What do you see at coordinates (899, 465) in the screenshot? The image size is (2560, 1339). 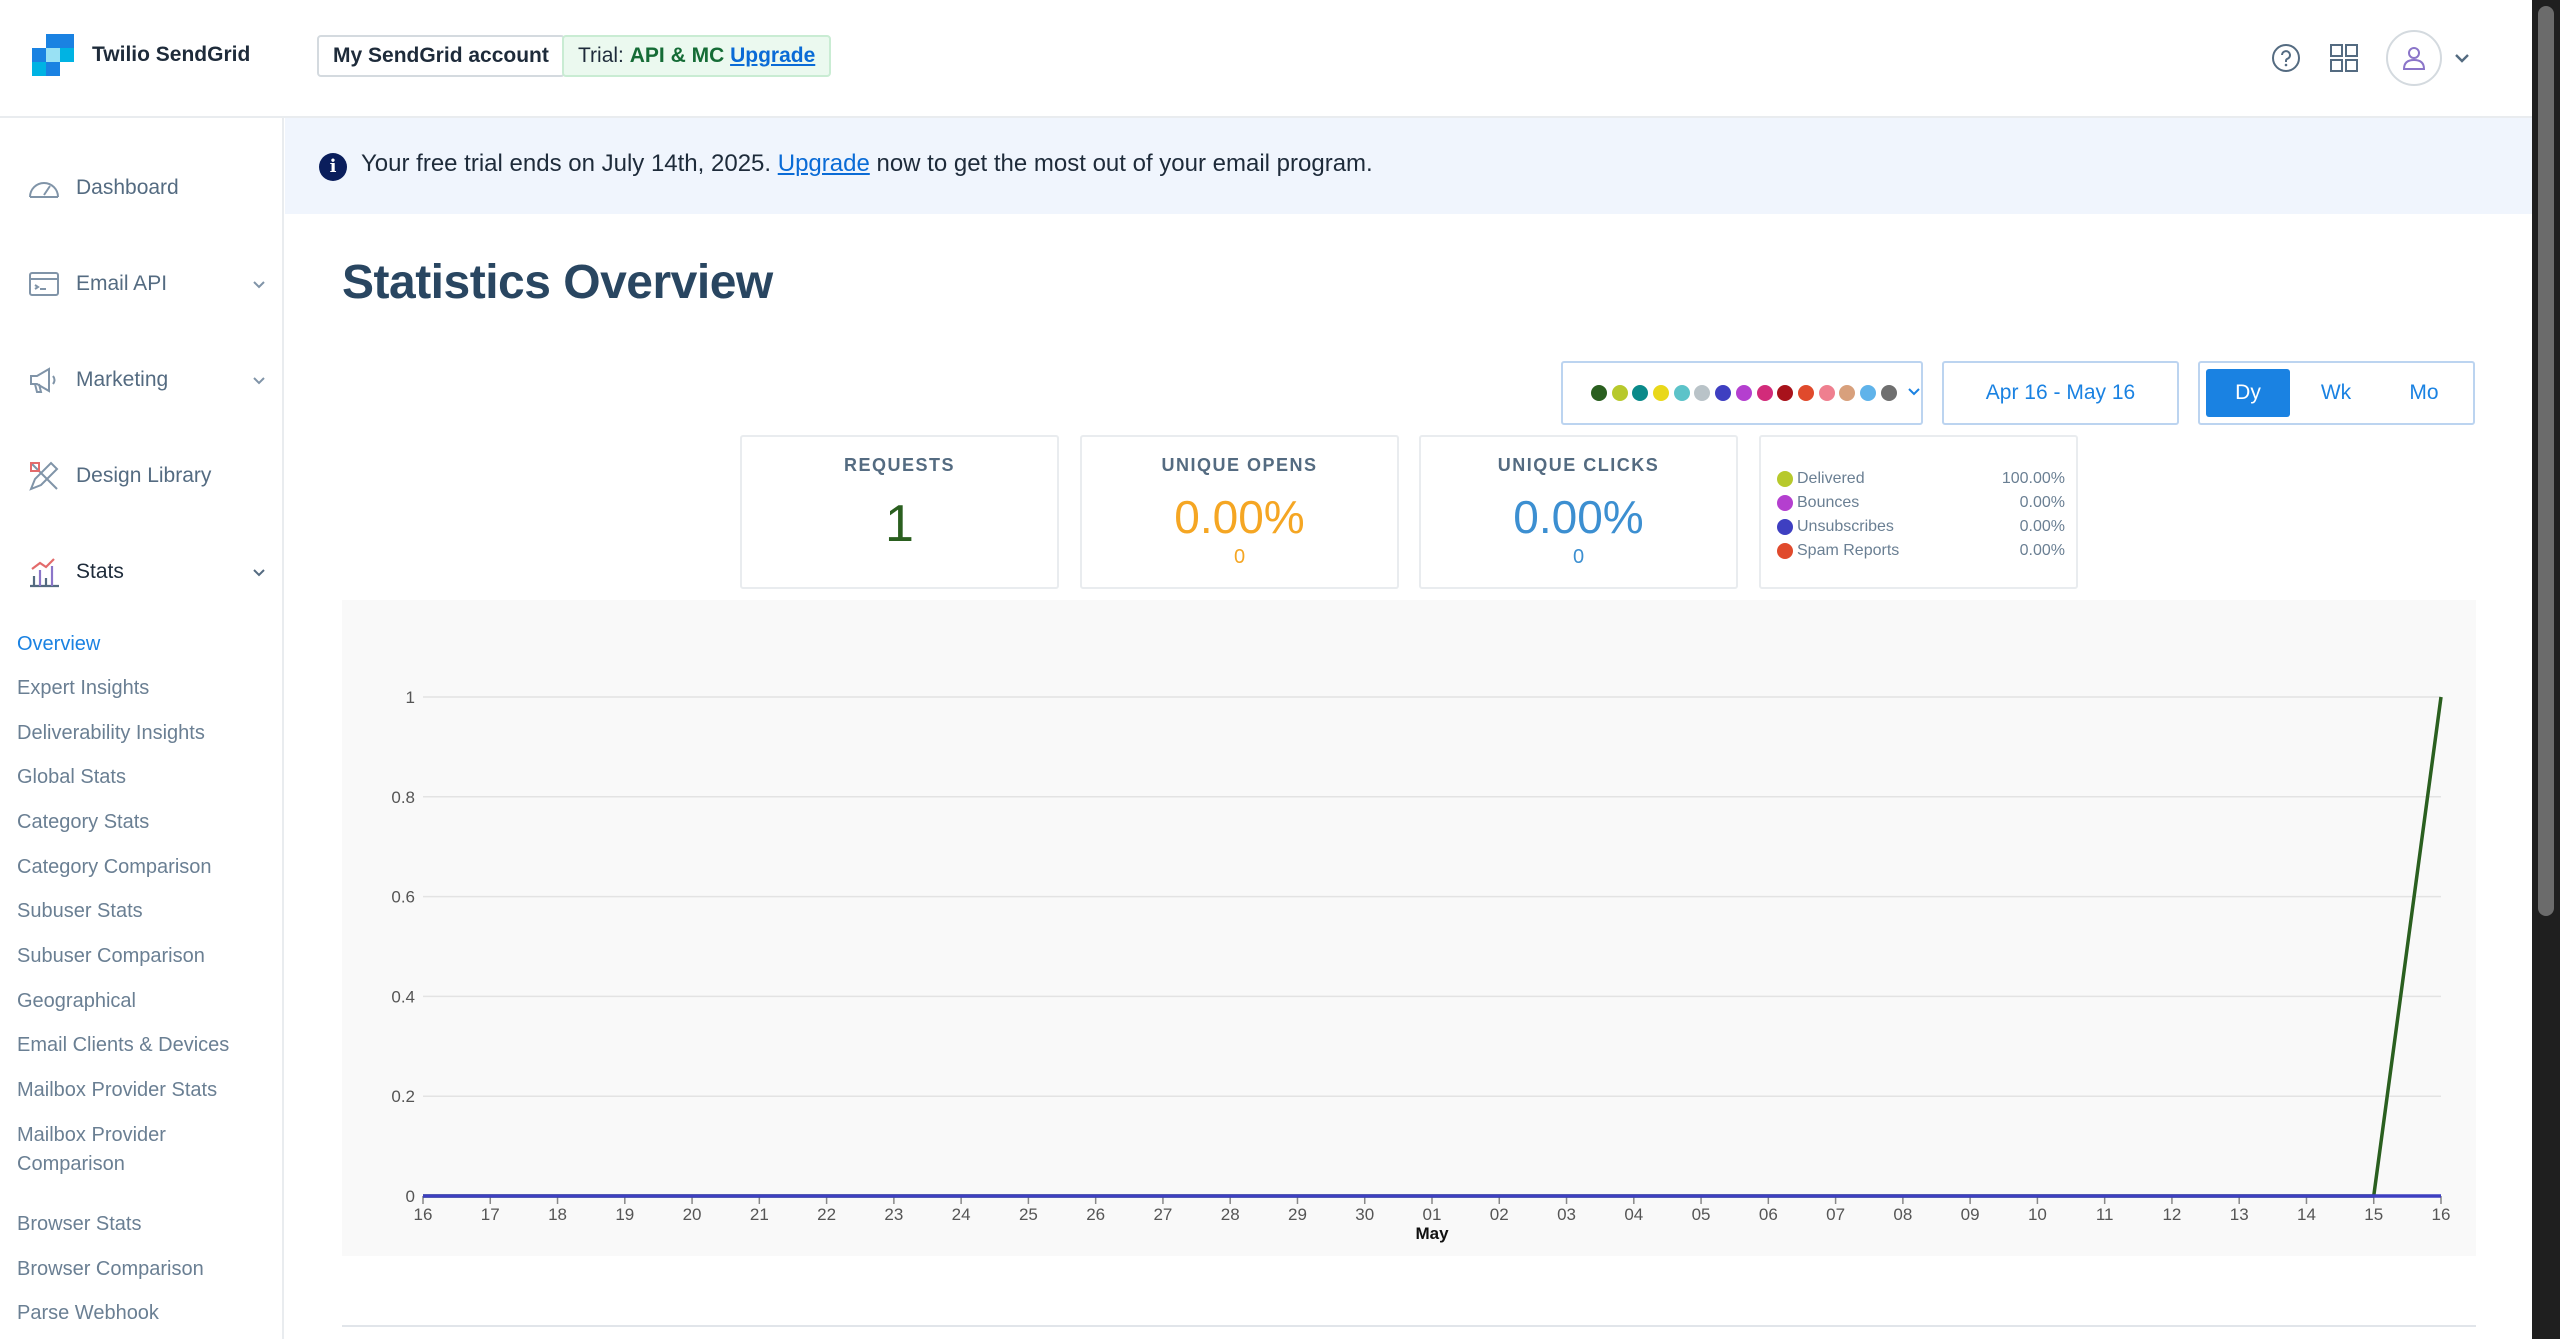 I see `requests-label: REQUESTS` at bounding box center [899, 465].